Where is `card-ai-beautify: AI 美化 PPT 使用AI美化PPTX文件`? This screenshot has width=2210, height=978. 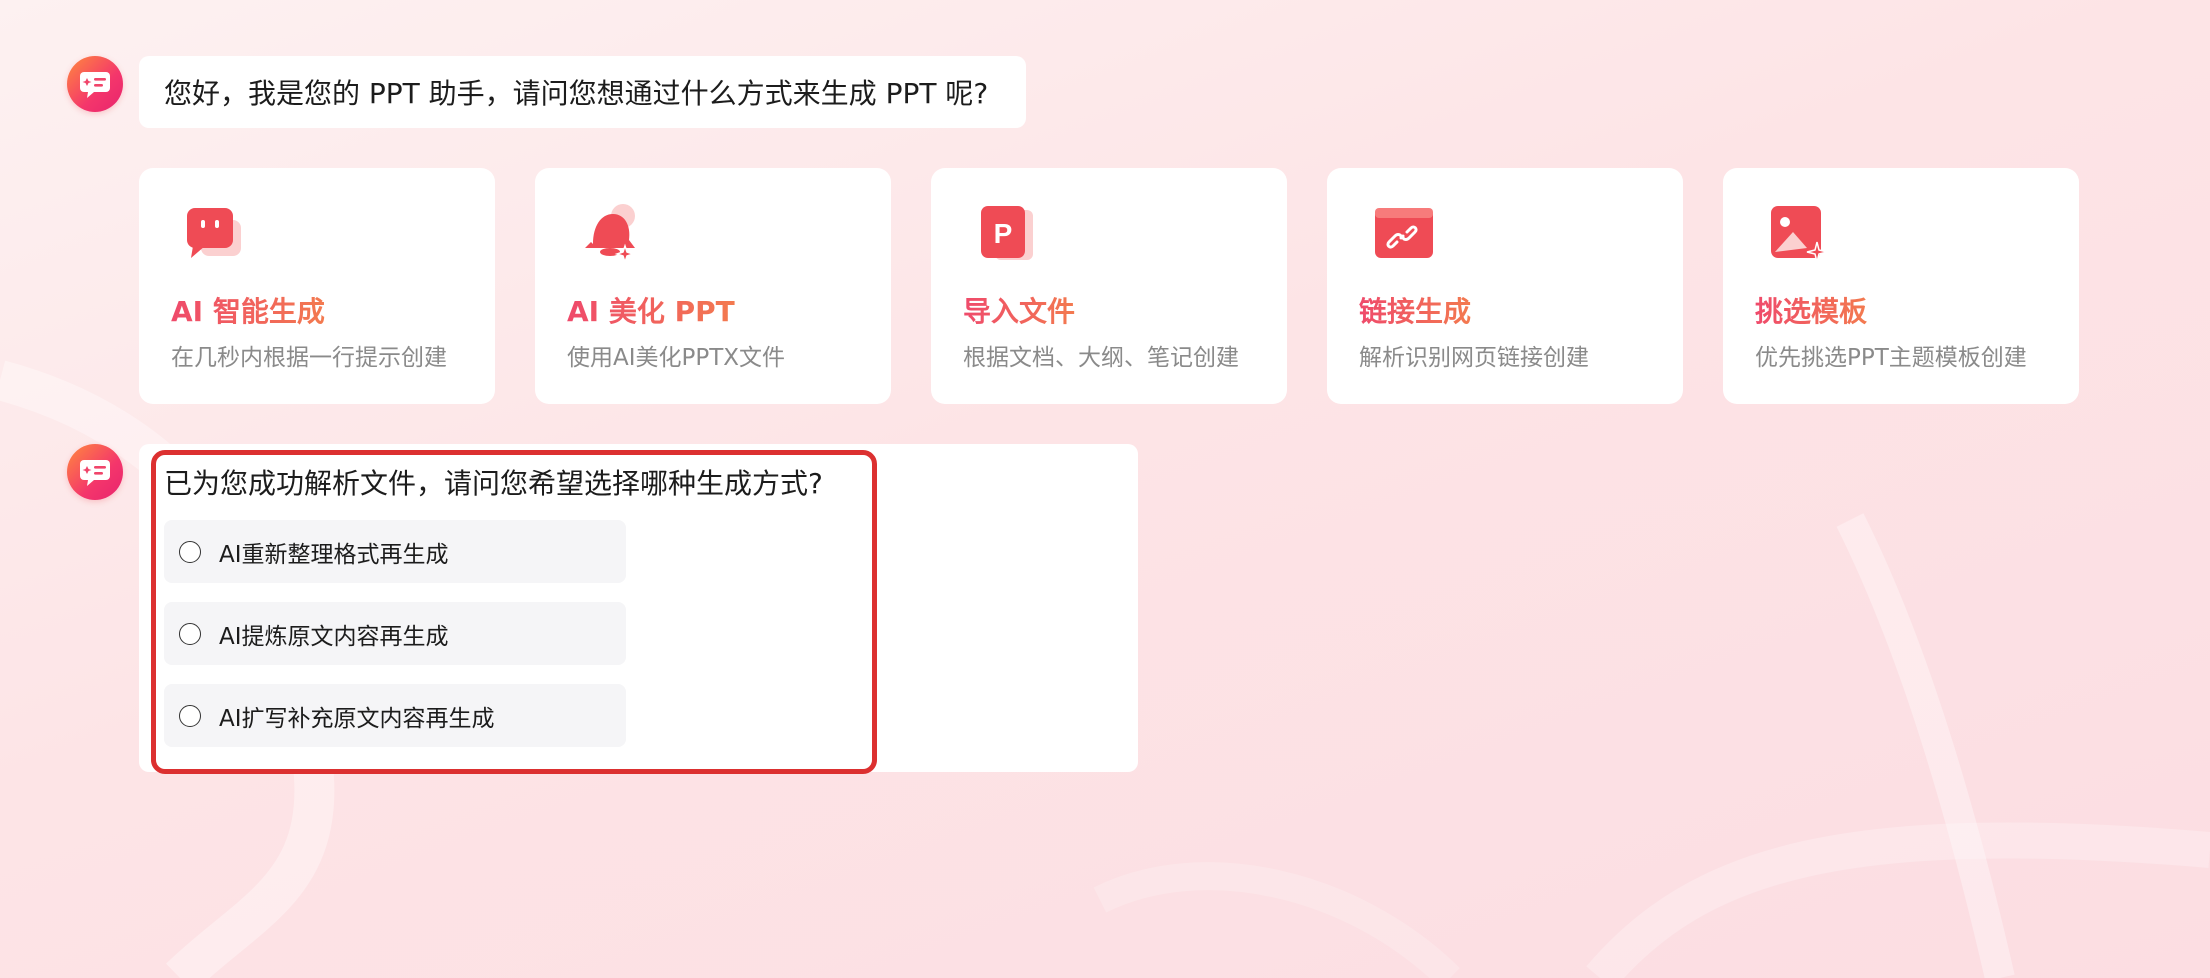 card-ai-beautify: AI 美化 PPT 使用AI美化PPTX文件 is located at coordinates (713, 286).